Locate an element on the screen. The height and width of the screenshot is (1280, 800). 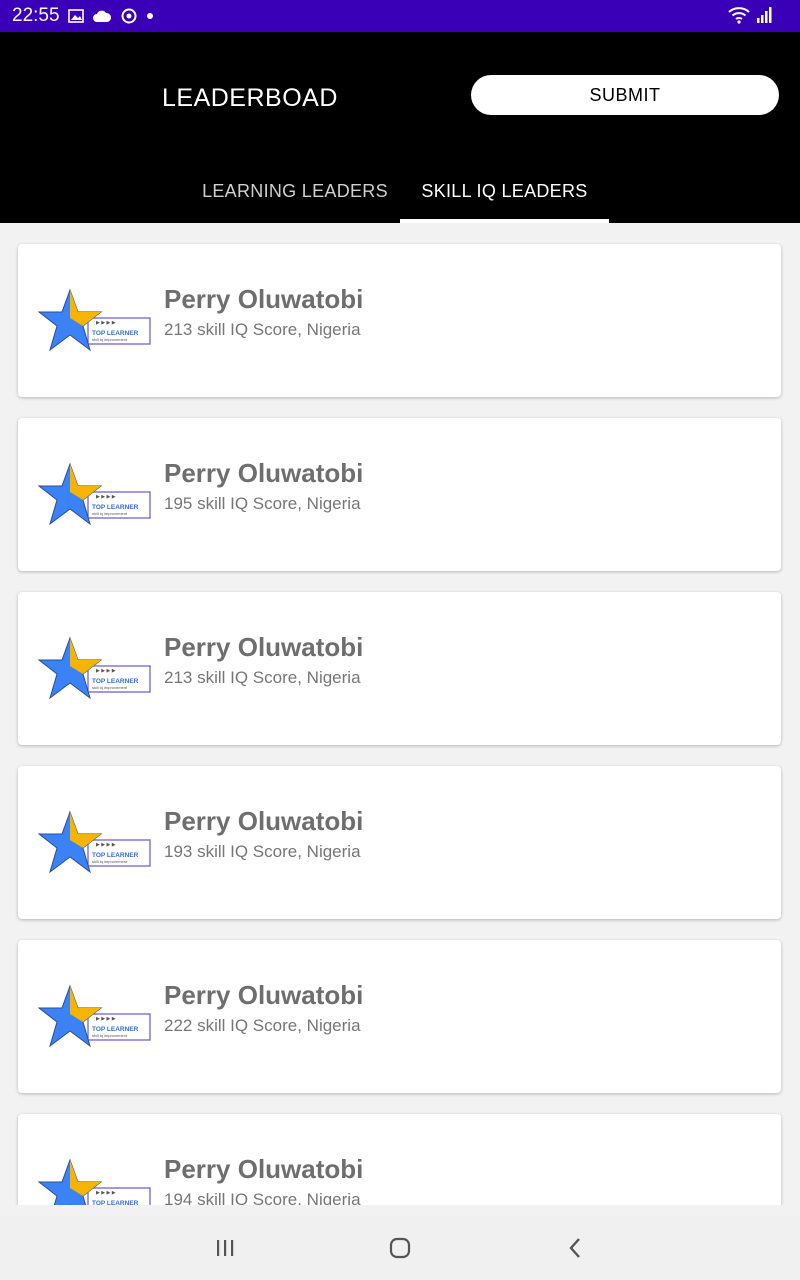
home-button is located at coordinates (400, 1248).